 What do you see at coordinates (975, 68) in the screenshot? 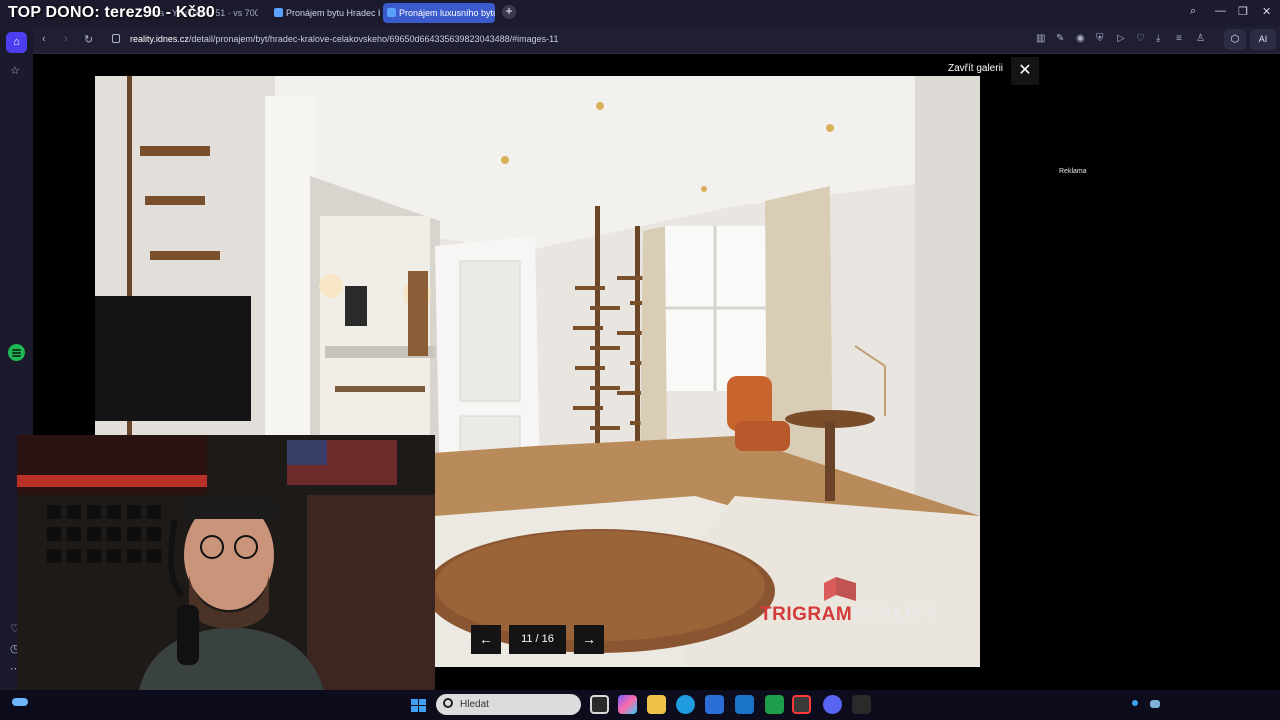
I see `close-gallery-label: Zavřít galerii` at bounding box center [975, 68].